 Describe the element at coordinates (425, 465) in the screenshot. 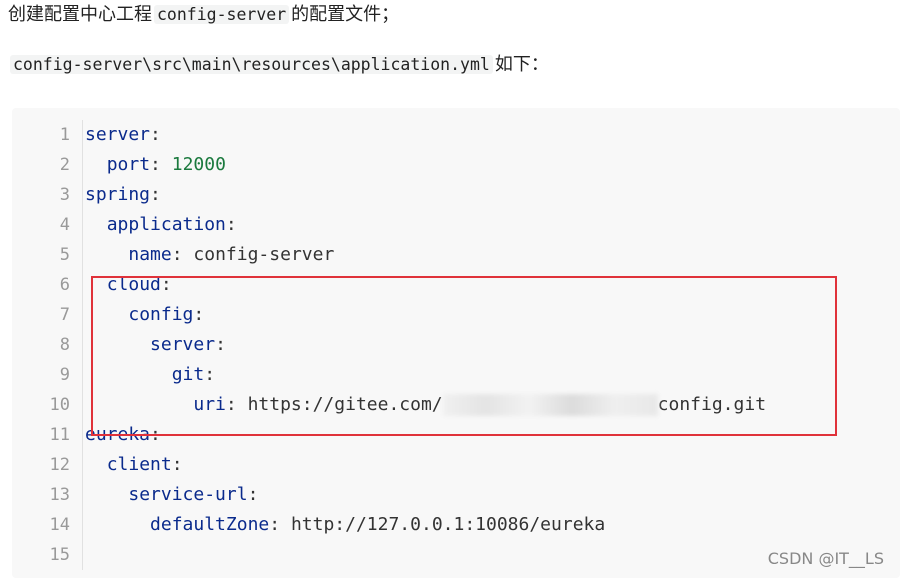

I see `code-line: client:` at that location.